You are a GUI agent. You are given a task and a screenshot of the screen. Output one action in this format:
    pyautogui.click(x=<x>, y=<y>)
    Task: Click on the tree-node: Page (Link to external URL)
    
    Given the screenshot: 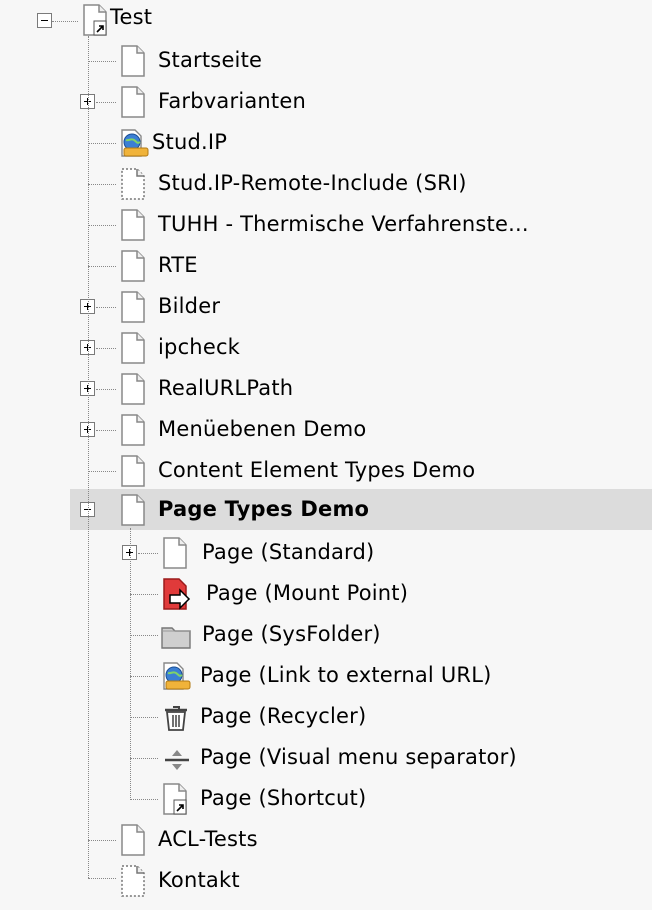 What is the action you would take?
    pyautogui.click(x=326, y=675)
    